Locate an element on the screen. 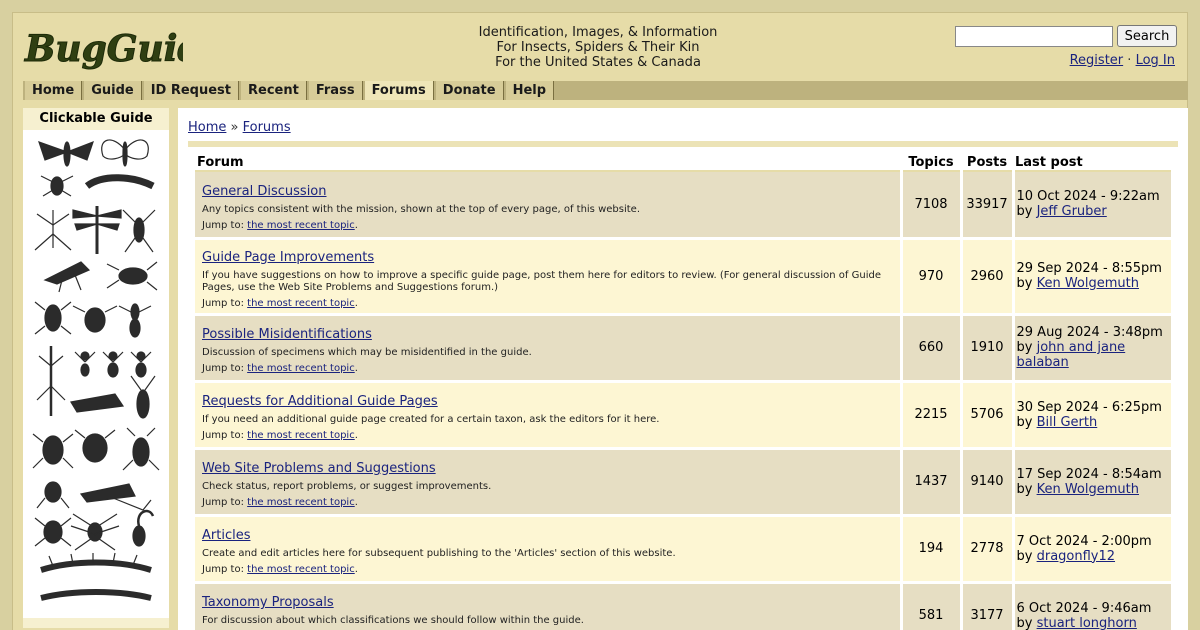 This screenshot has height=630, width=1200. tagline-line-3: For the United States & Canada is located at coordinates (598, 62).